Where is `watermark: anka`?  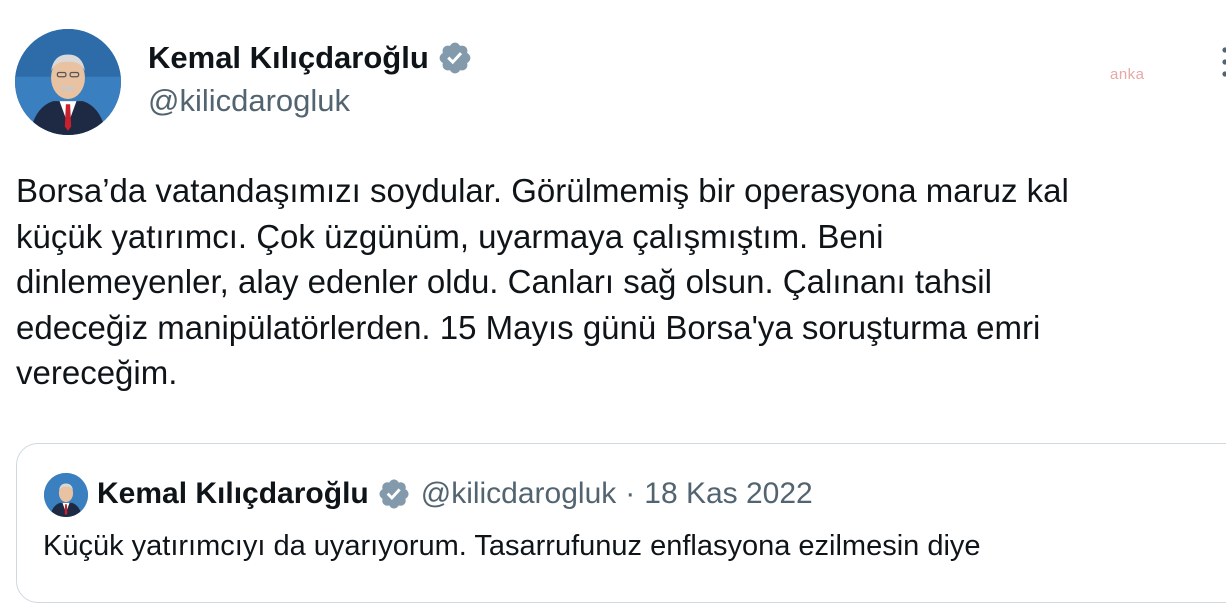
watermark: anka is located at coordinates (1127, 74).